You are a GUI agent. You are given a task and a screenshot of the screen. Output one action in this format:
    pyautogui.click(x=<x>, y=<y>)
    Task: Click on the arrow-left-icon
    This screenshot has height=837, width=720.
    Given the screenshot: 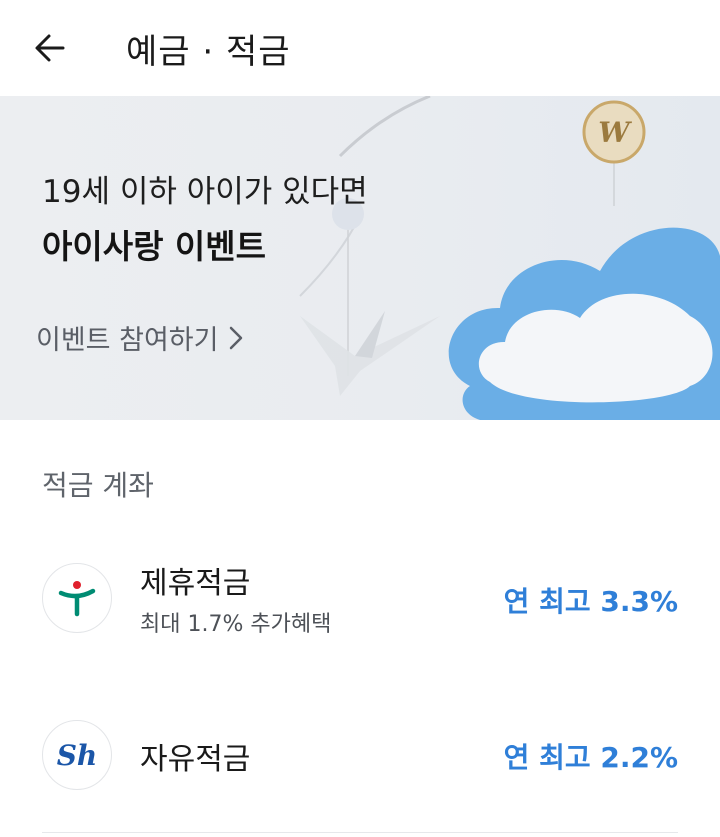 What is the action you would take?
    pyautogui.click(x=50, y=48)
    